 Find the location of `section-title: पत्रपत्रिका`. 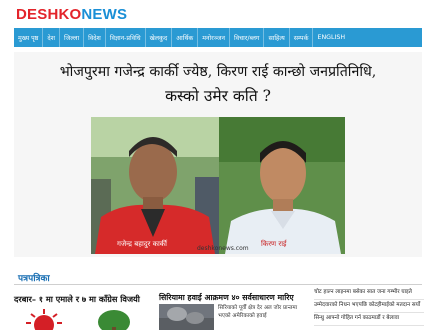

section-title: पत्रपत्रिका is located at coordinates (34, 277).